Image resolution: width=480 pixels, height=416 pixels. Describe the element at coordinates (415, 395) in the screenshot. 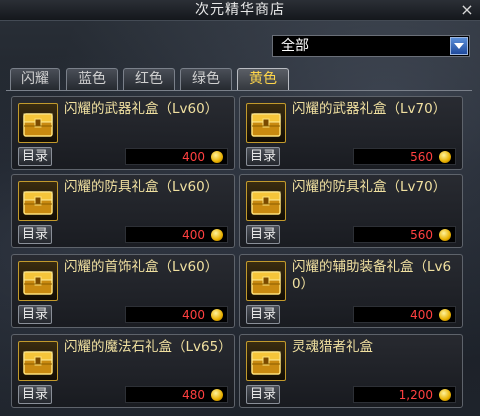

I see `item-price: 1,200` at that location.